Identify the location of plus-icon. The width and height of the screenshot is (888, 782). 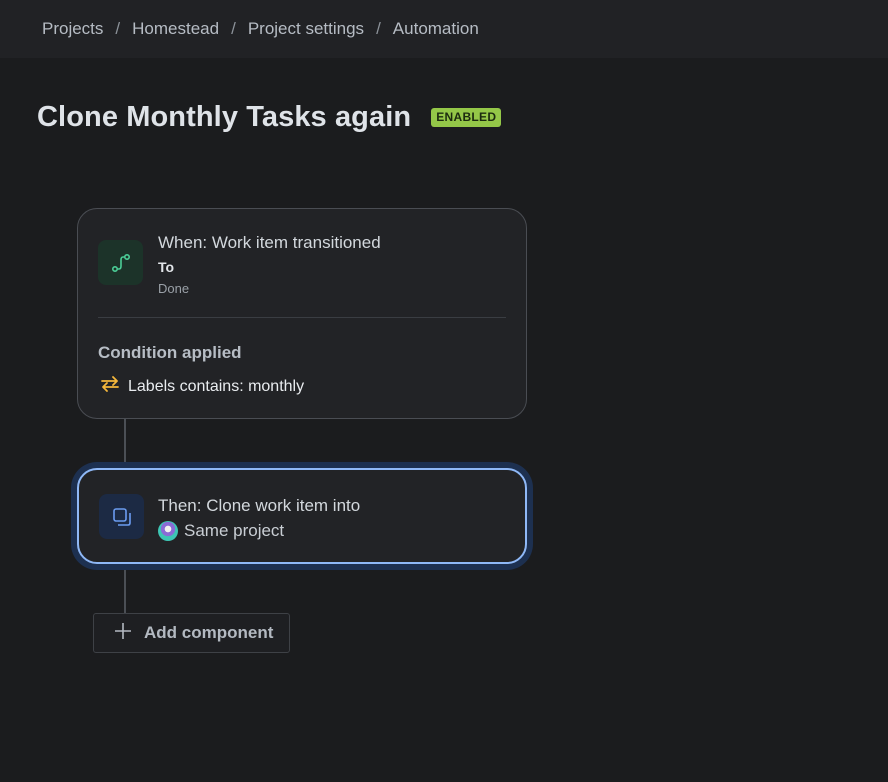
(123, 633).